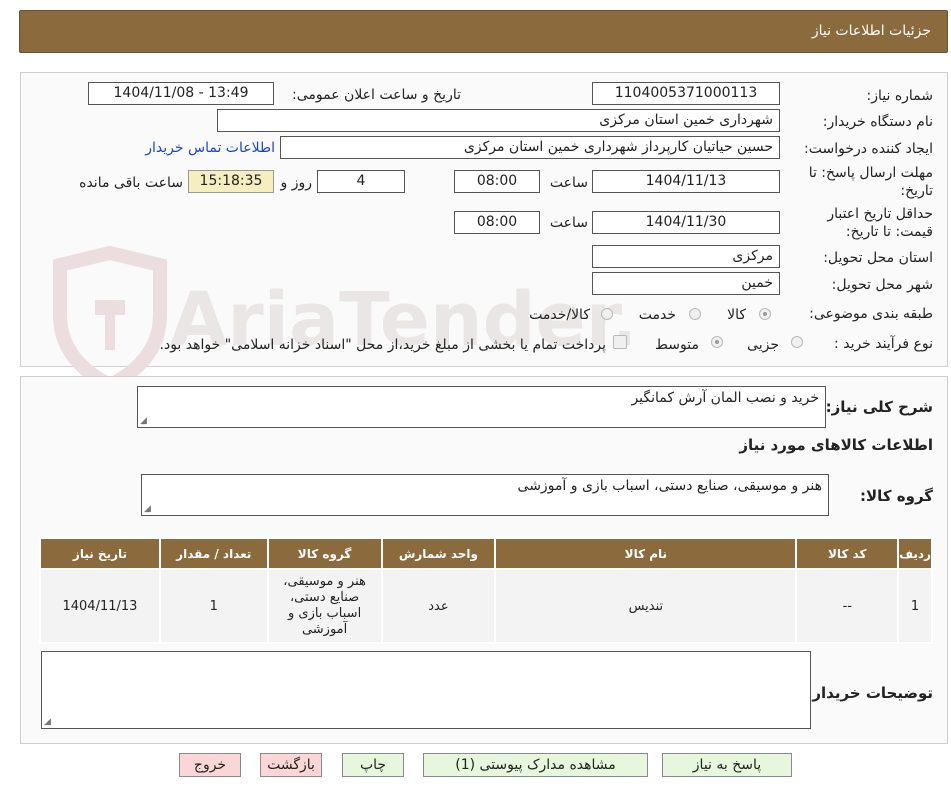 The width and height of the screenshot is (951, 798). Describe the element at coordinates (870, 173) in the screenshot. I see `deadline-label: مهلت ارسال پاسخ: تا` at that location.